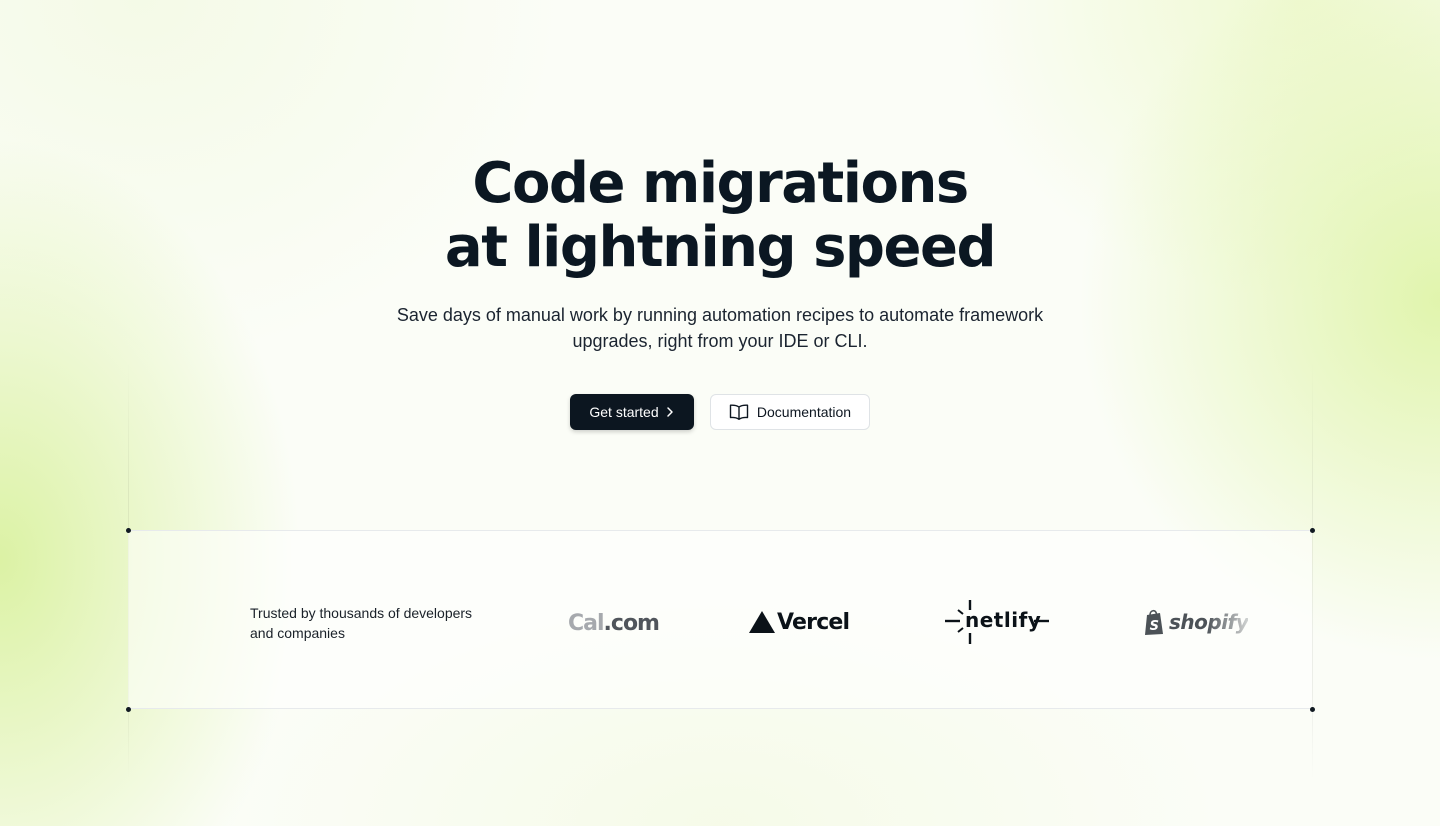 This screenshot has height=826, width=1440. What do you see at coordinates (720, 247) in the screenshot?
I see `hero-title-line2: at lightning speed` at bounding box center [720, 247].